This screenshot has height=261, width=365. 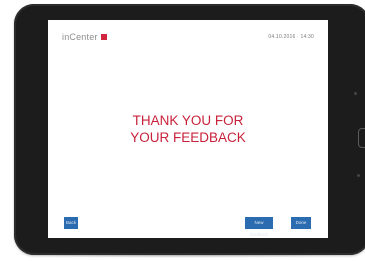 What do you see at coordinates (291, 37) in the screenshot?
I see `datetime-label: 04.10.2016 · 14:30` at bounding box center [291, 37].